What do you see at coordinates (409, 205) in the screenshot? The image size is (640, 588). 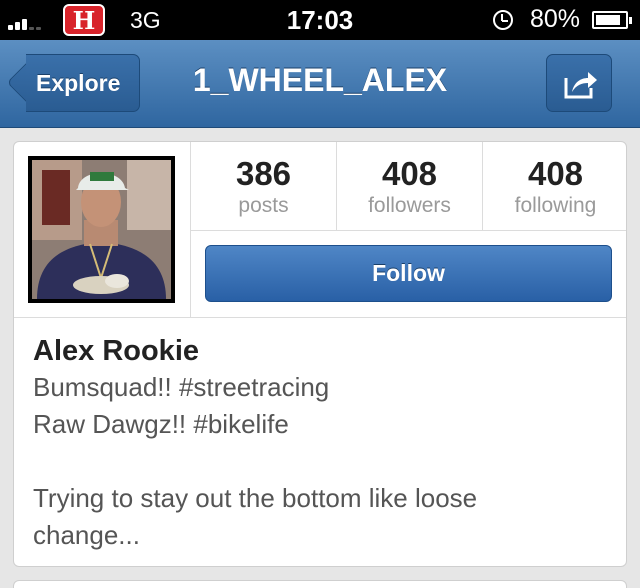 I see `stat-label: followers` at bounding box center [409, 205].